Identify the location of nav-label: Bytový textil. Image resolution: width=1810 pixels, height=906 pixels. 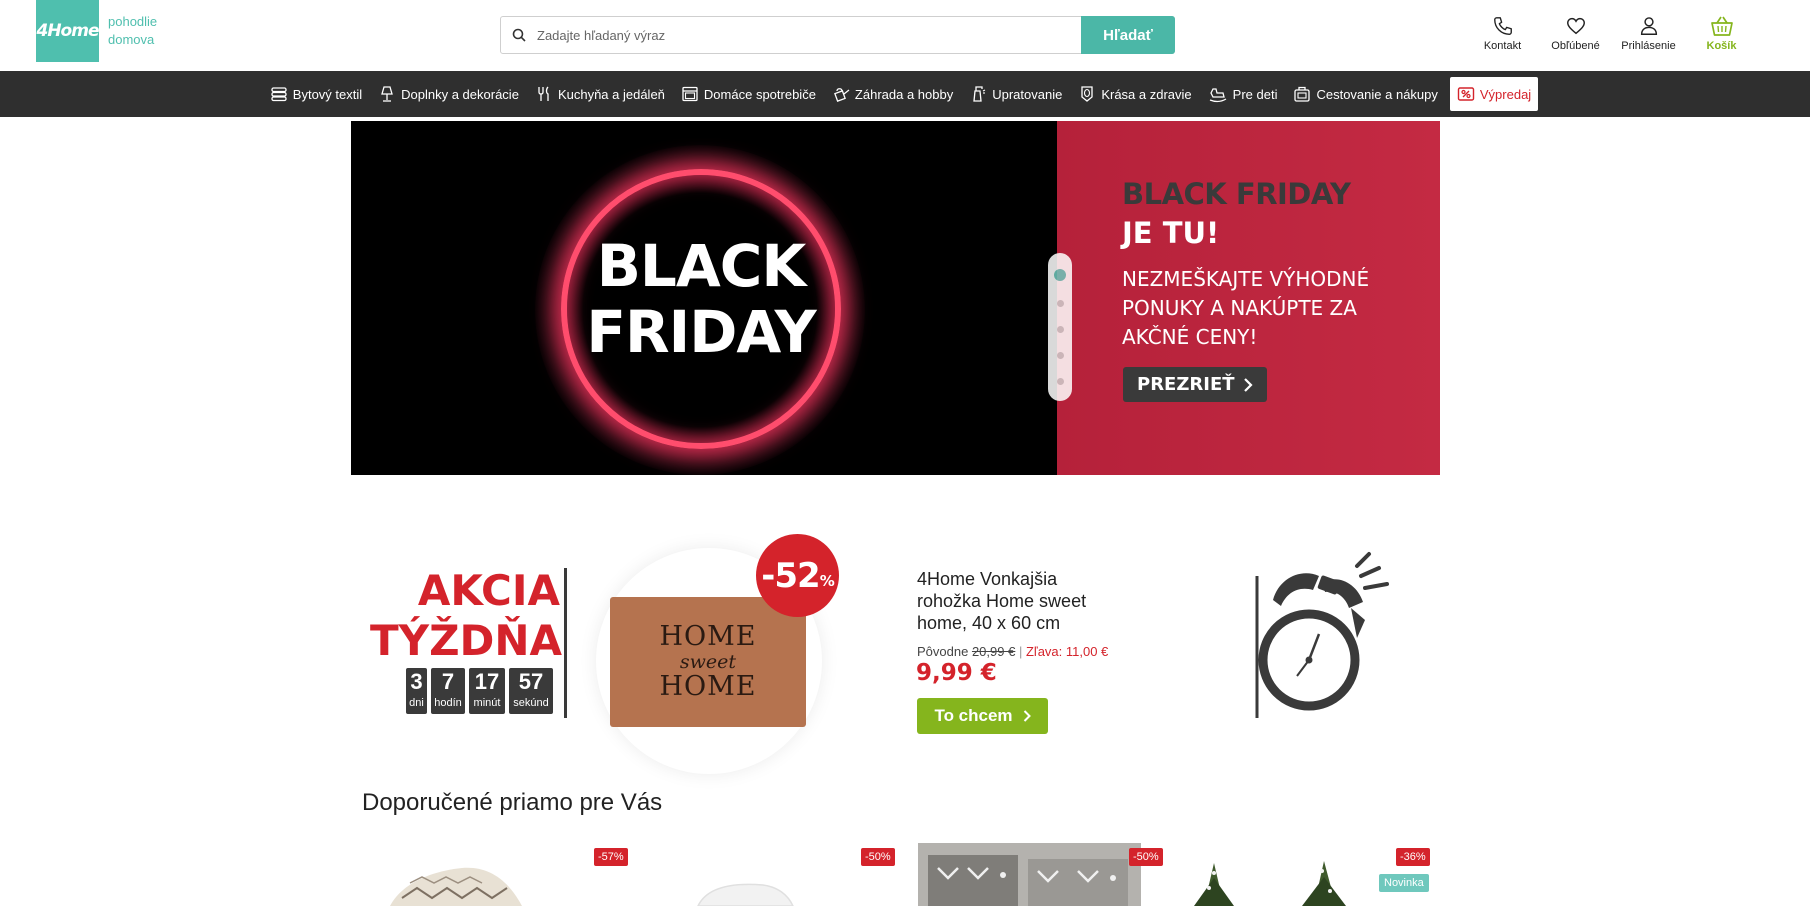
(327, 94).